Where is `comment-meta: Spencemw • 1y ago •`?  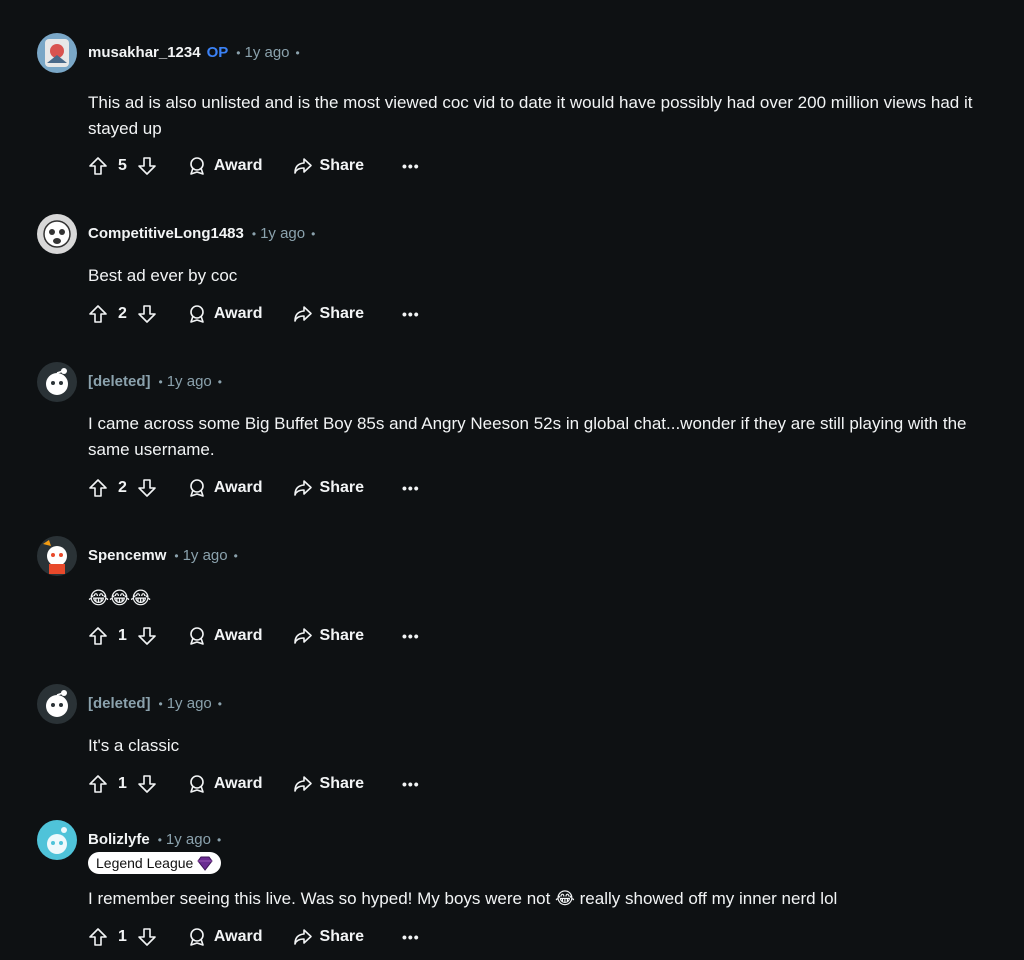 comment-meta: Spencemw • 1y ago • is located at coordinates (163, 556).